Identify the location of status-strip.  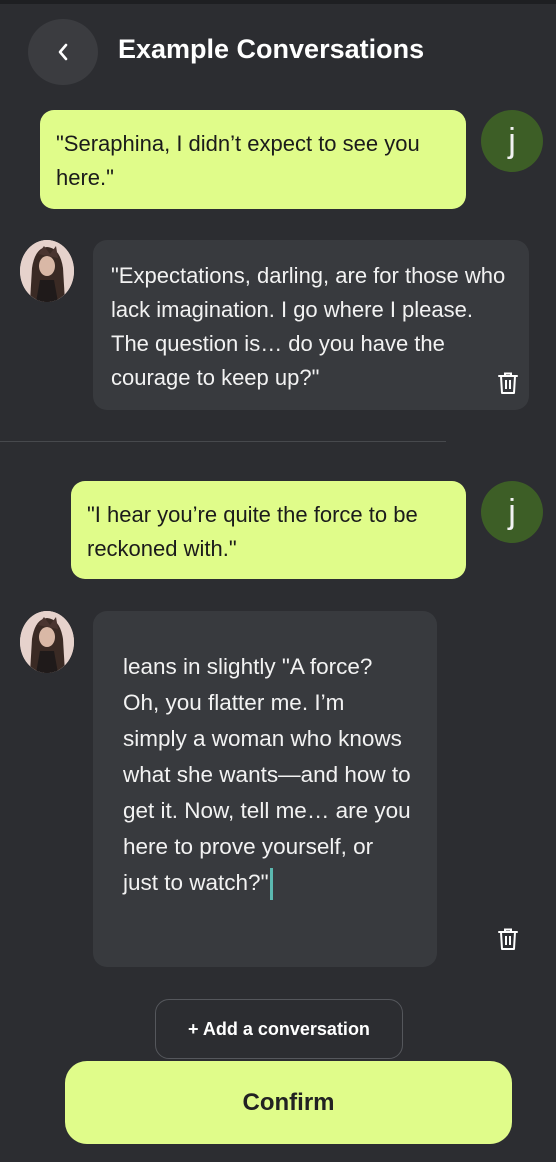
(278, 2).